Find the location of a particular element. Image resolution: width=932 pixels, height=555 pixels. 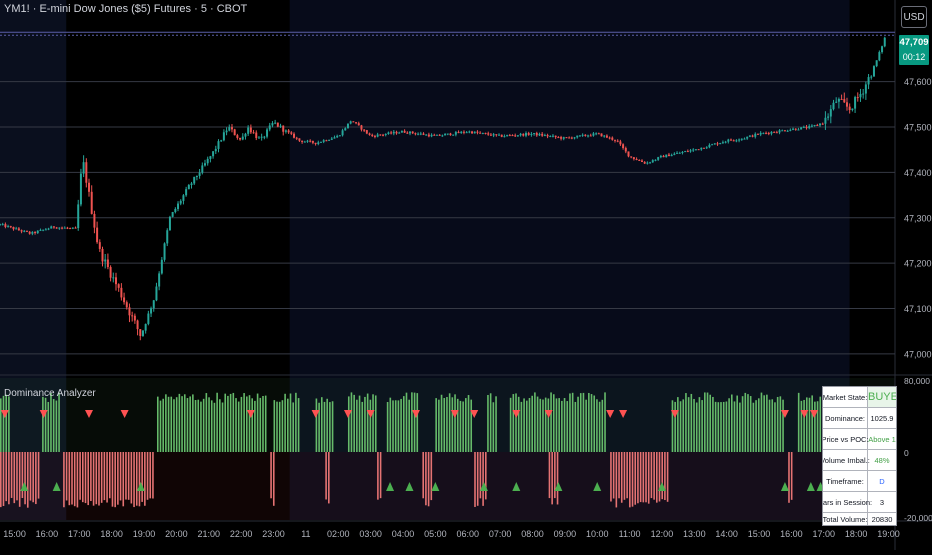

time-tick-label: 14:00 is located at coordinates (726, 534).